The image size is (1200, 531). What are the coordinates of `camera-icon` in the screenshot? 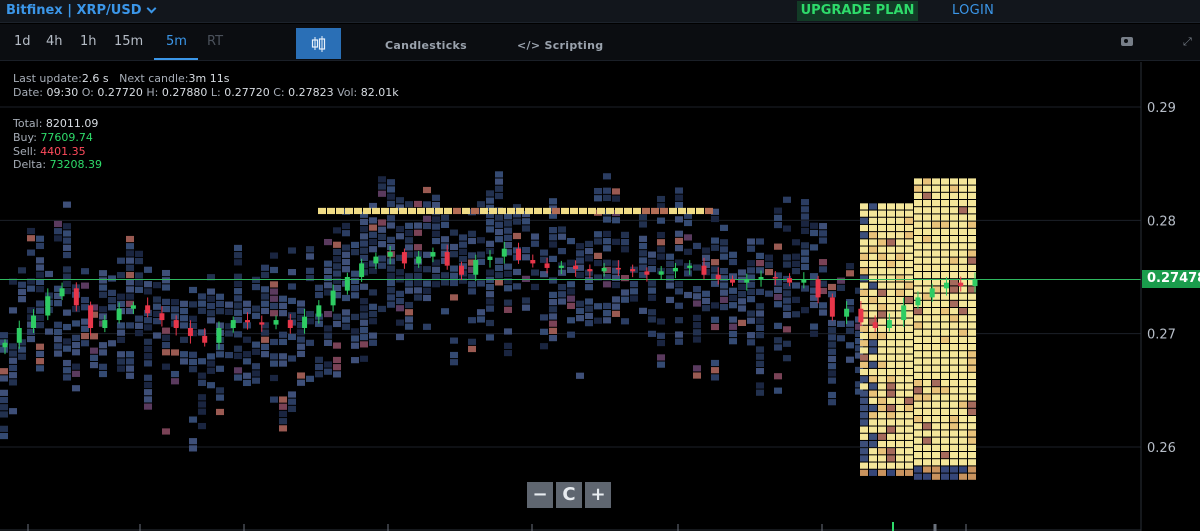 It's located at (1127, 41).